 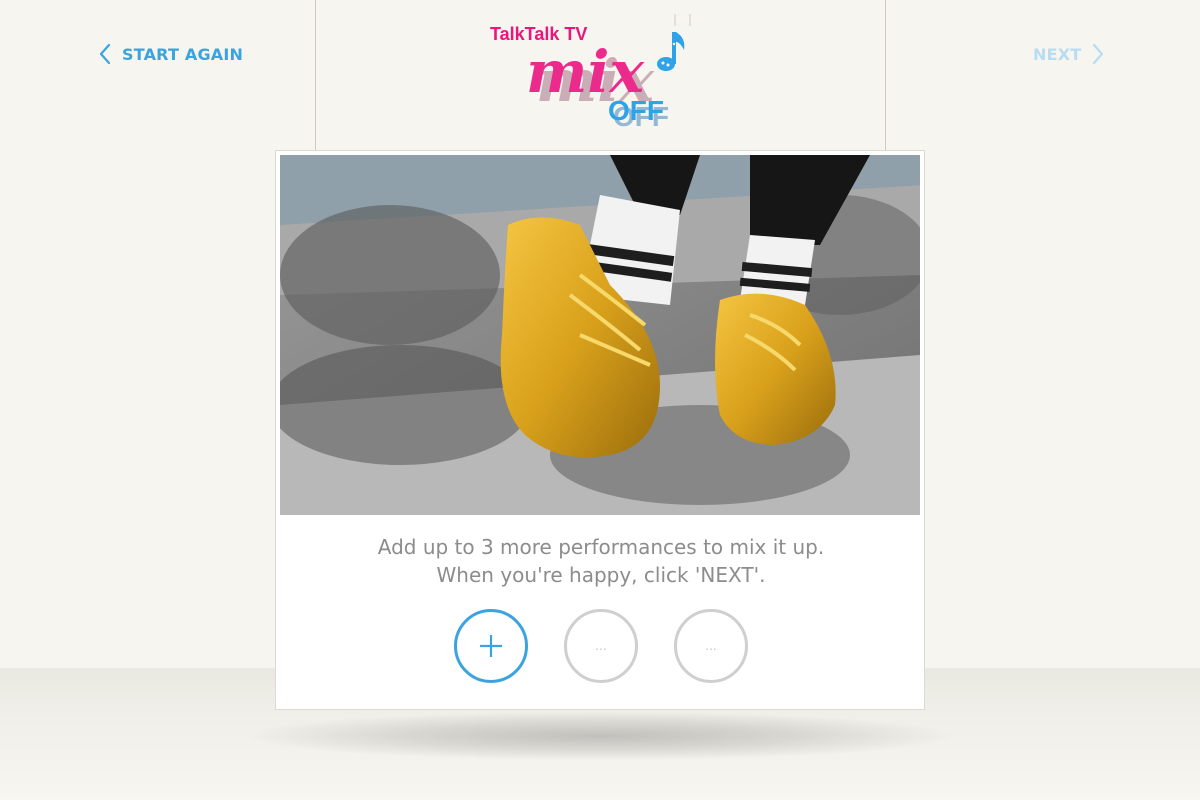 I want to click on talktalk-mixoff-logo: TalkTalk TV mix mix OFF OFF, so click(x=595, y=79).